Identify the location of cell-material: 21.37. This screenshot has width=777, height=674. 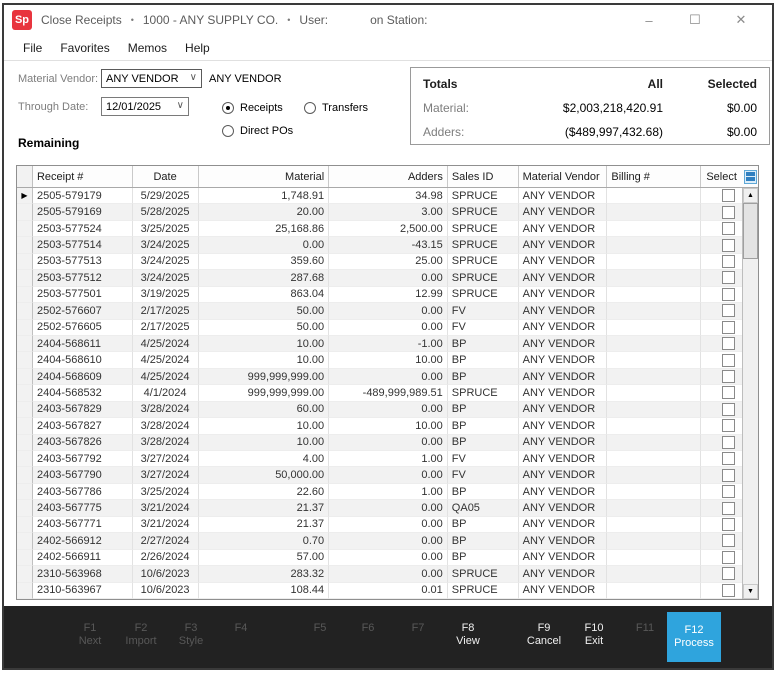
(264, 525).